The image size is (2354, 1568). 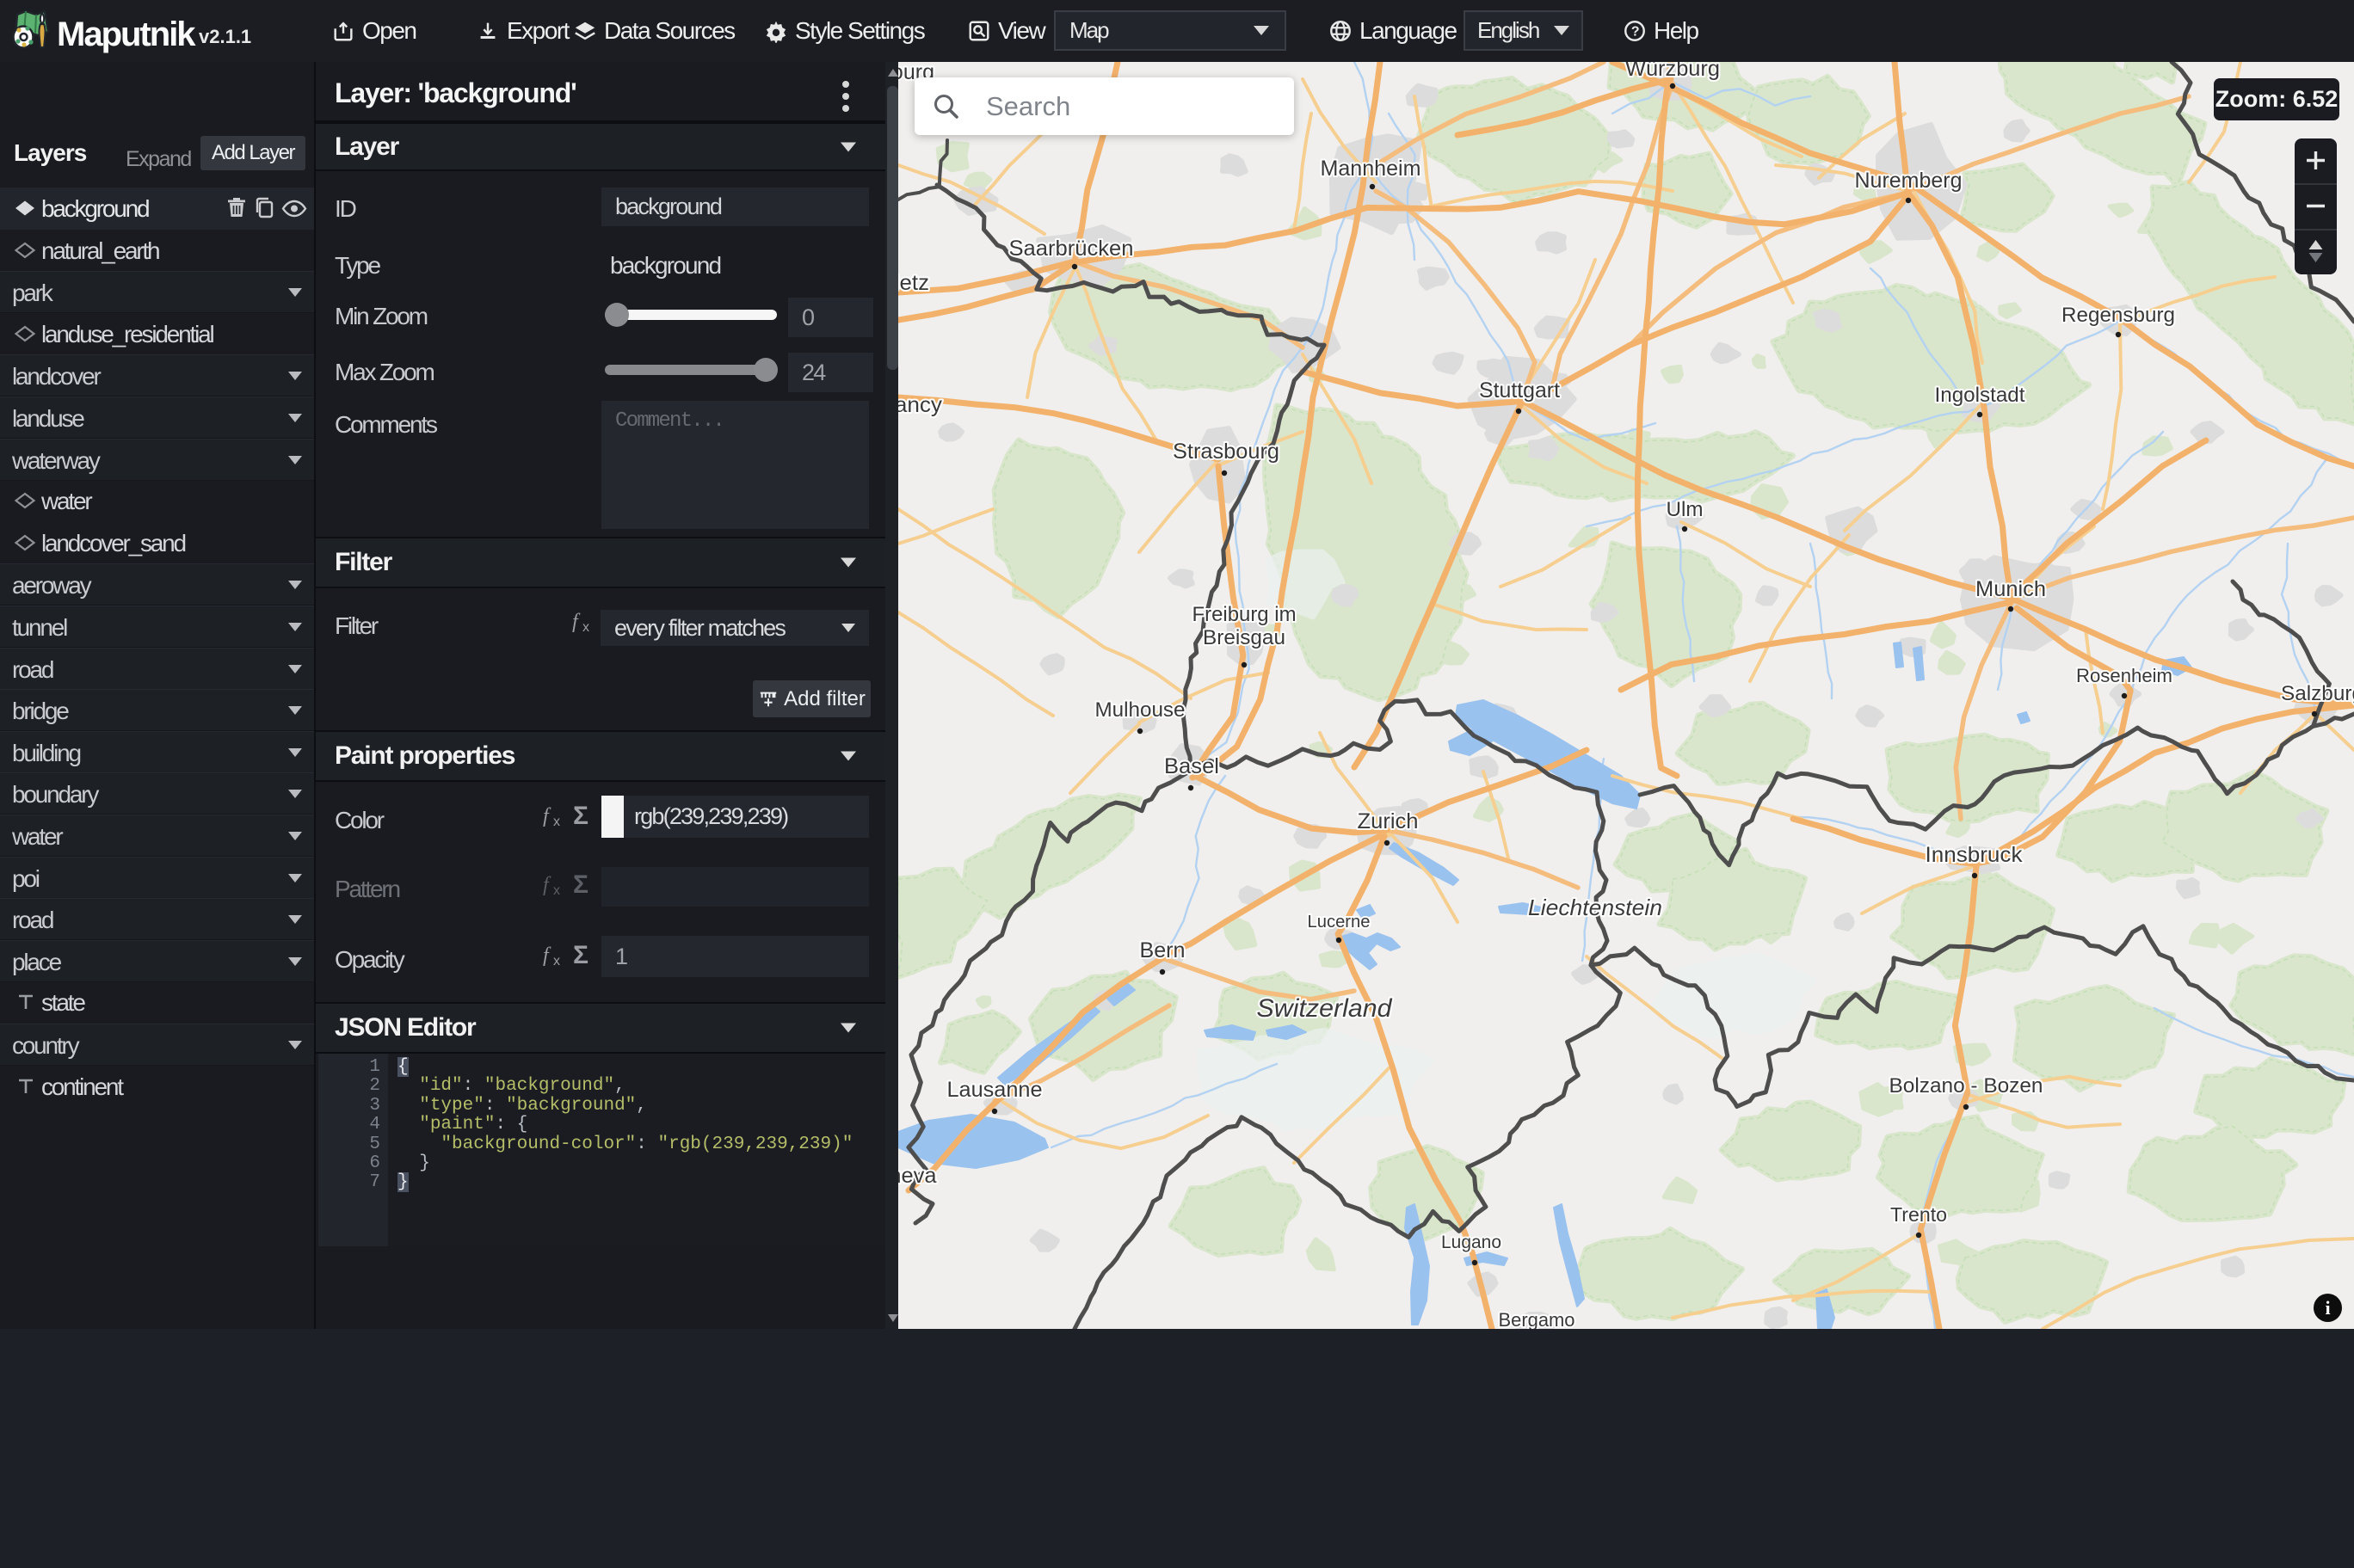 What do you see at coordinates (995, 1090) in the screenshot?
I see `svg-text: Lausanne` at bounding box center [995, 1090].